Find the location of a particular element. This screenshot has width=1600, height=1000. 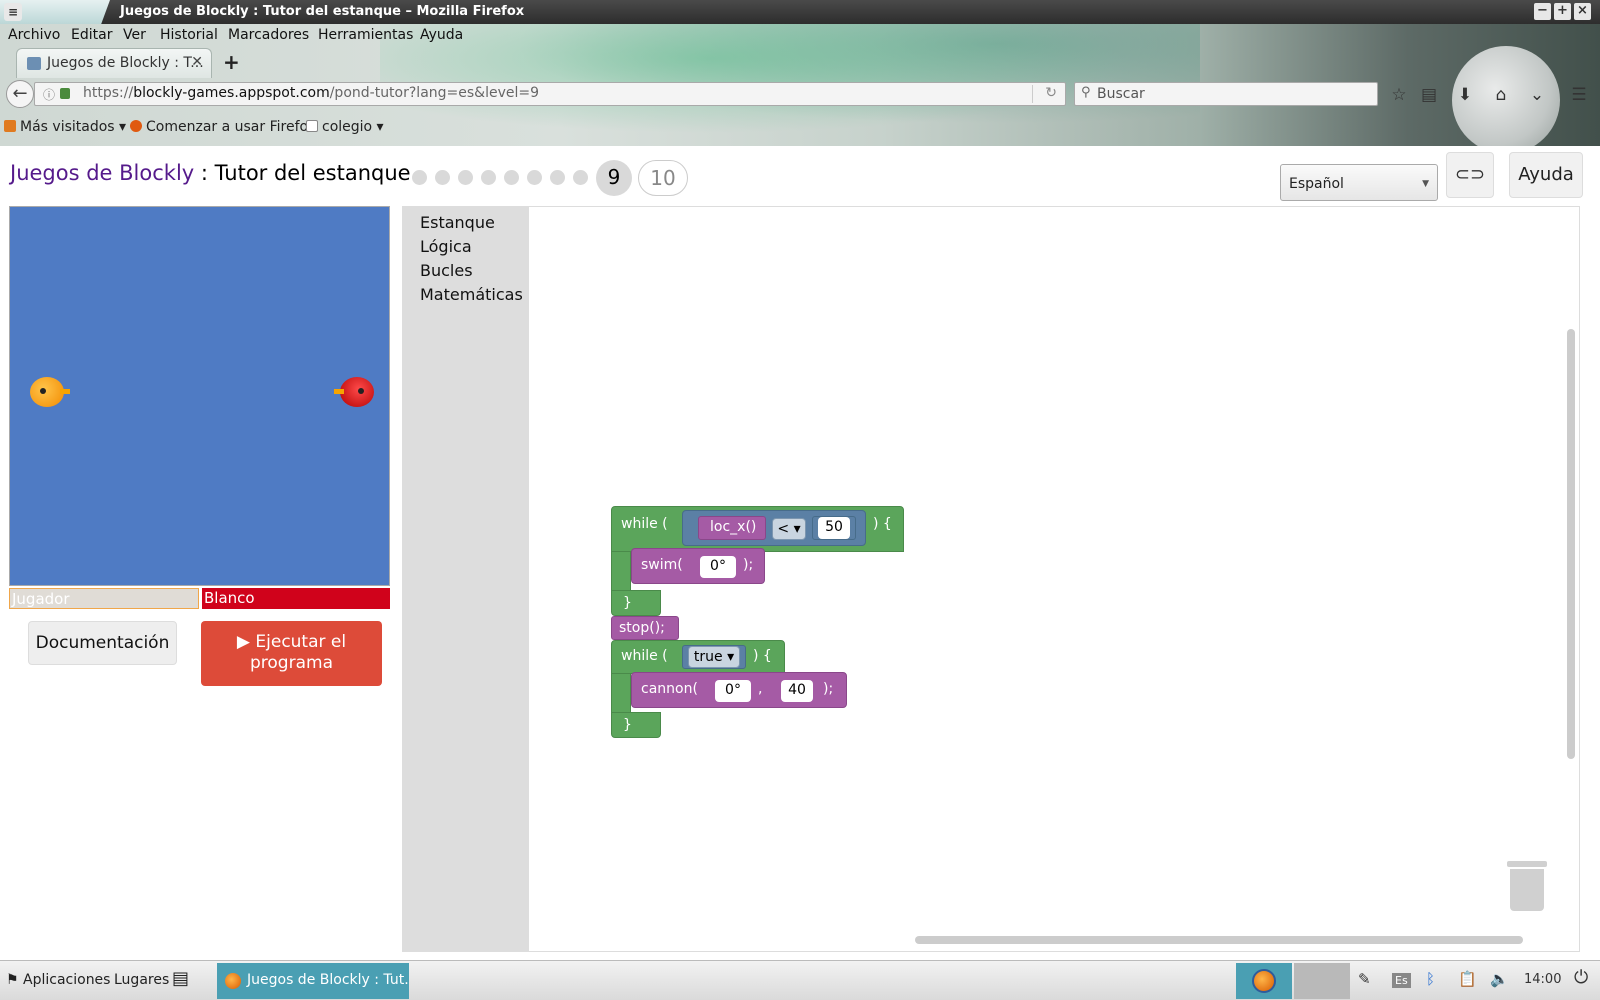

bookmark-star-icon: ☆ is located at coordinates (1399, 95).